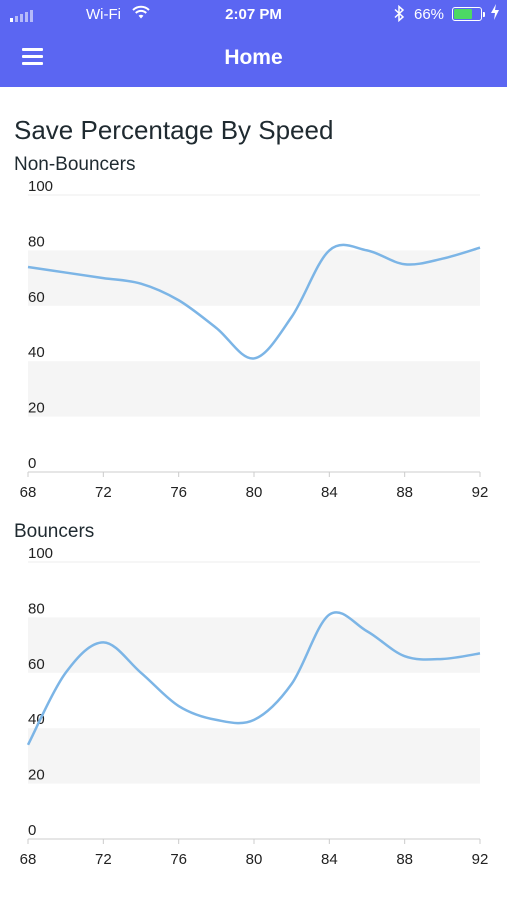  Describe the element at coordinates (36, 352) in the screenshot. I see `y-tick-label: 40` at that location.